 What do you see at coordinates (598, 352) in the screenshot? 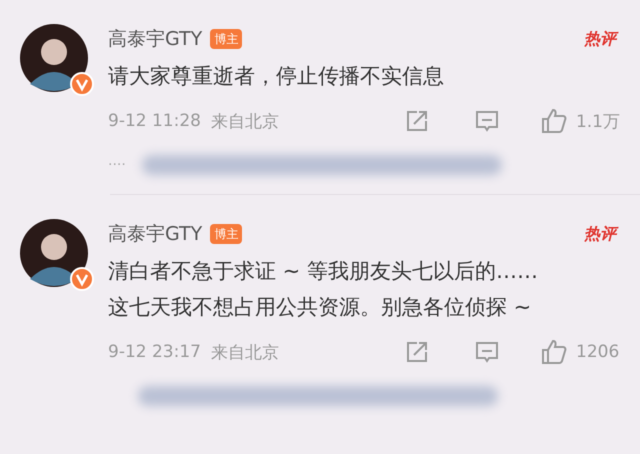
I see `like-count: 1206` at bounding box center [598, 352].